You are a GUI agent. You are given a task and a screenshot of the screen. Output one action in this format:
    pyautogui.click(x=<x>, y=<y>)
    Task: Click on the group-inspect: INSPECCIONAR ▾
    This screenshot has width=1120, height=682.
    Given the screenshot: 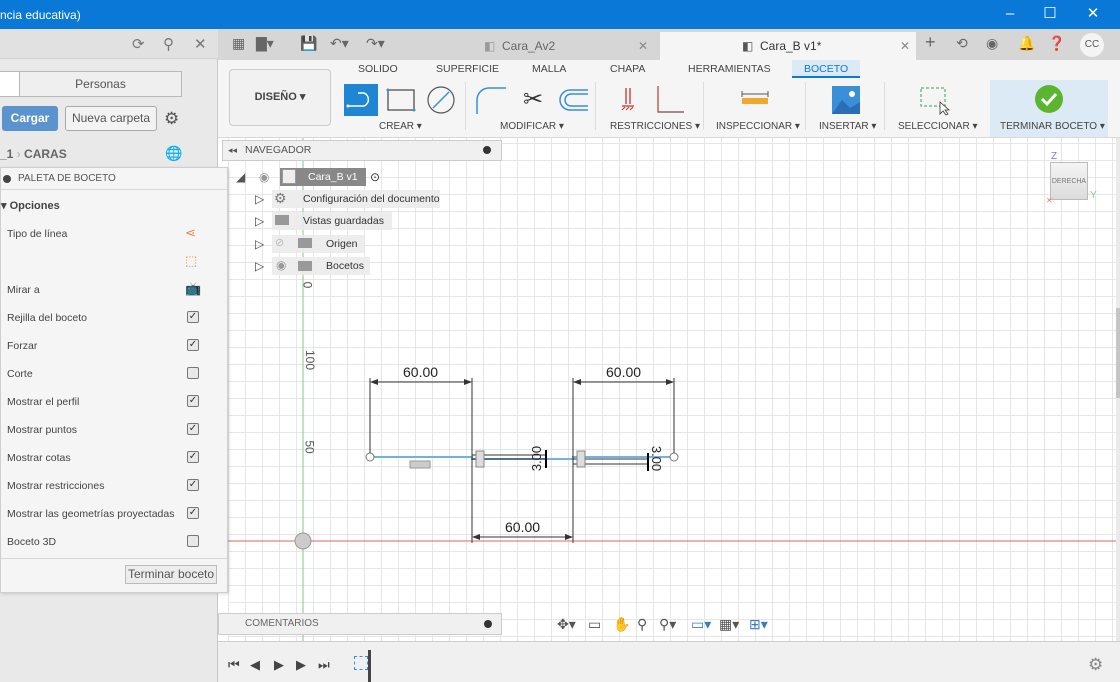 What is the action you would take?
    pyautogui.click(x=758, y=126)
    